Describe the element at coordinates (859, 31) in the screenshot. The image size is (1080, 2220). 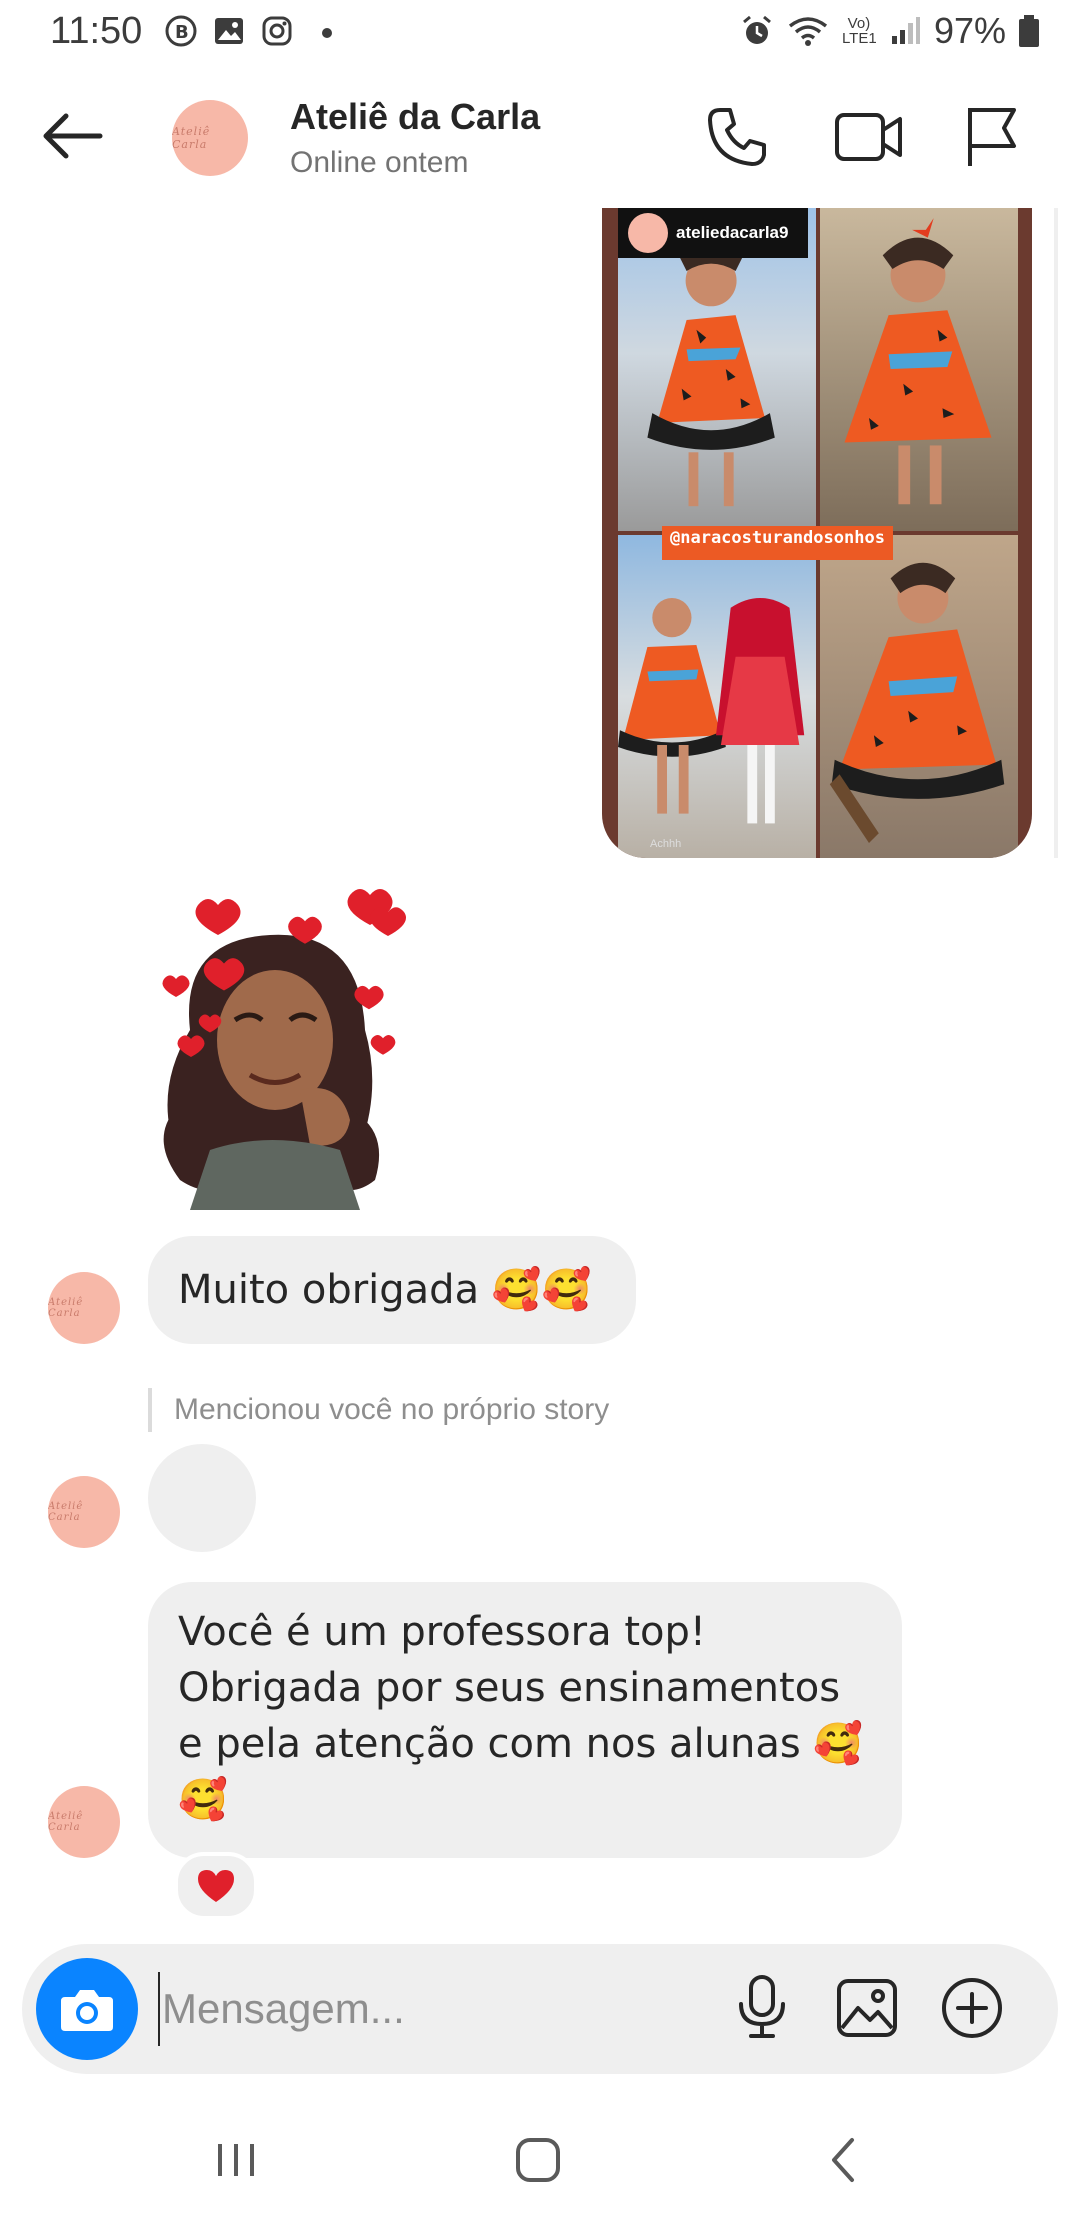
I see `volte-label: Vo) LTE1` at that location.